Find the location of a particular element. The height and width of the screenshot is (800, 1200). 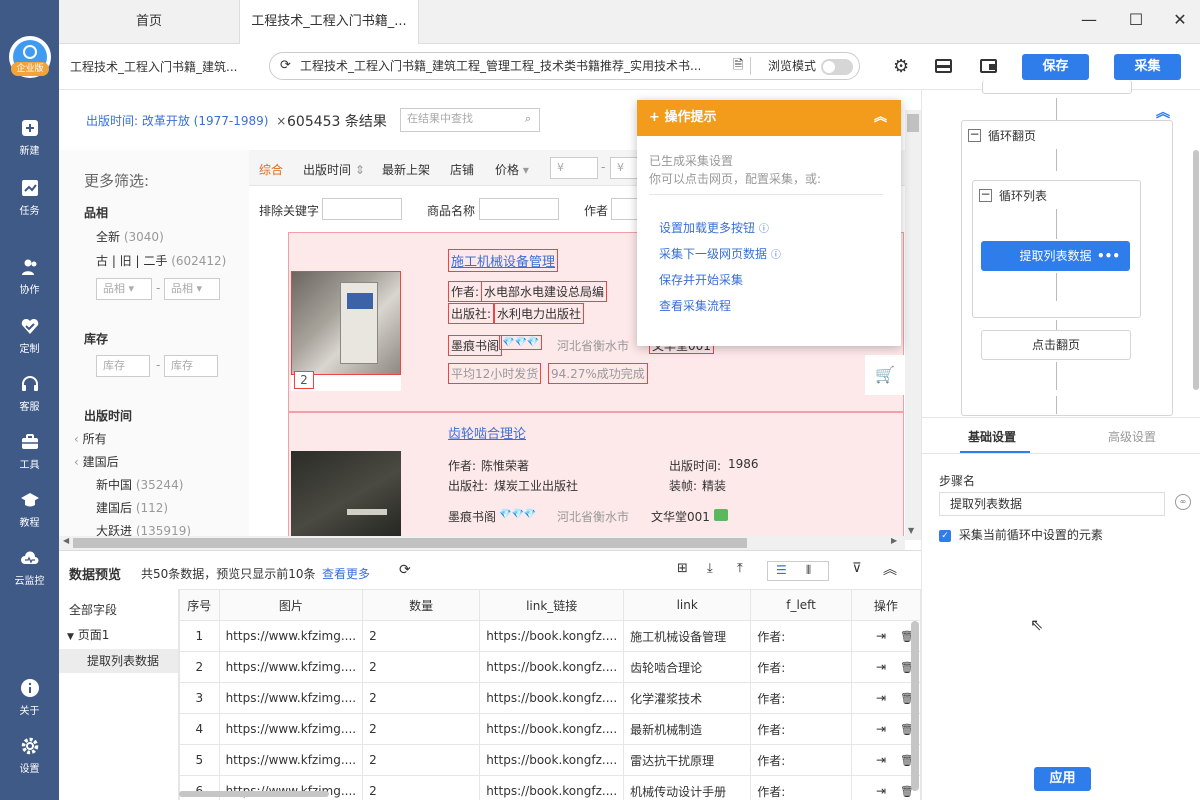

shop2-name: 文华堂001 is located at coordinates (680, 516).